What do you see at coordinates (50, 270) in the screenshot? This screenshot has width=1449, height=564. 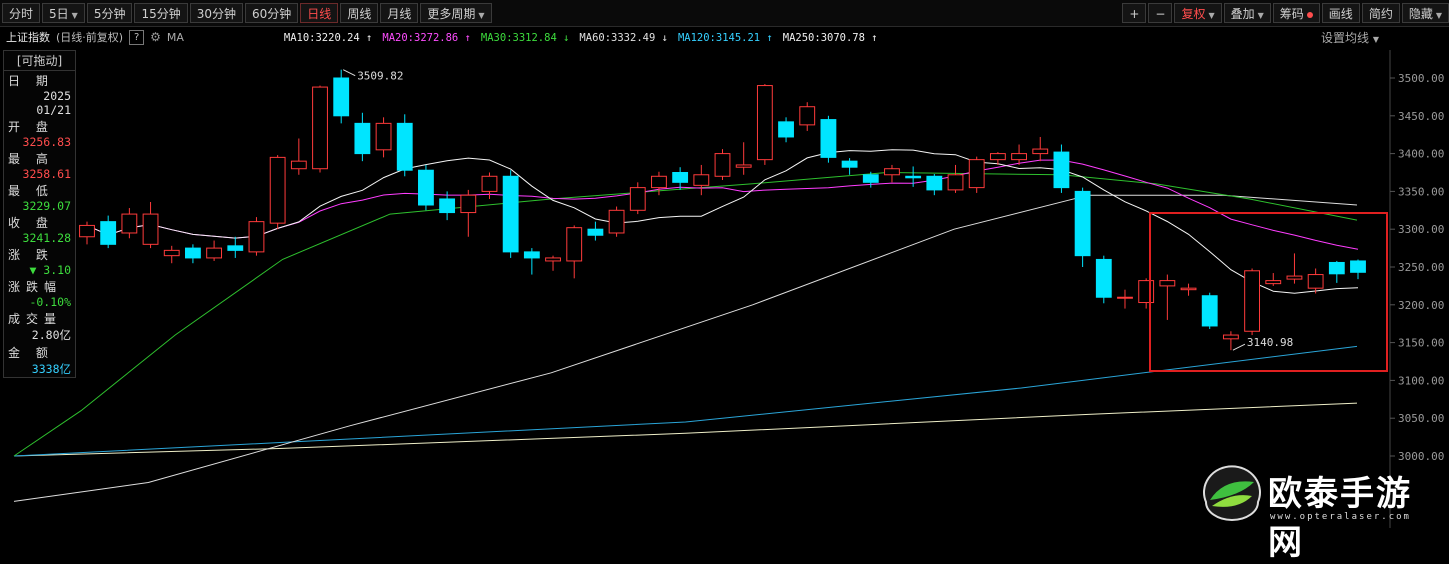 I see `info-value: ▼ 3.10` at bounding box center [50, 270].